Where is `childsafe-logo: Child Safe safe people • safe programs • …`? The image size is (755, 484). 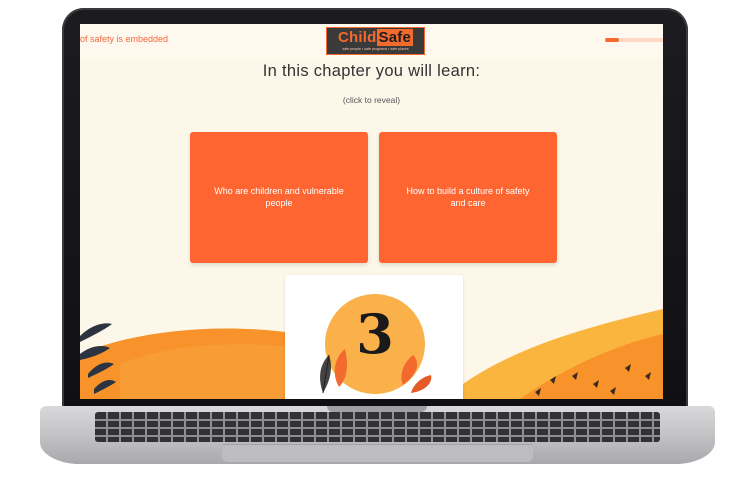
childsafe-logo: Child Safe safe people • safe programs • … is located at coordinates (375, 41).